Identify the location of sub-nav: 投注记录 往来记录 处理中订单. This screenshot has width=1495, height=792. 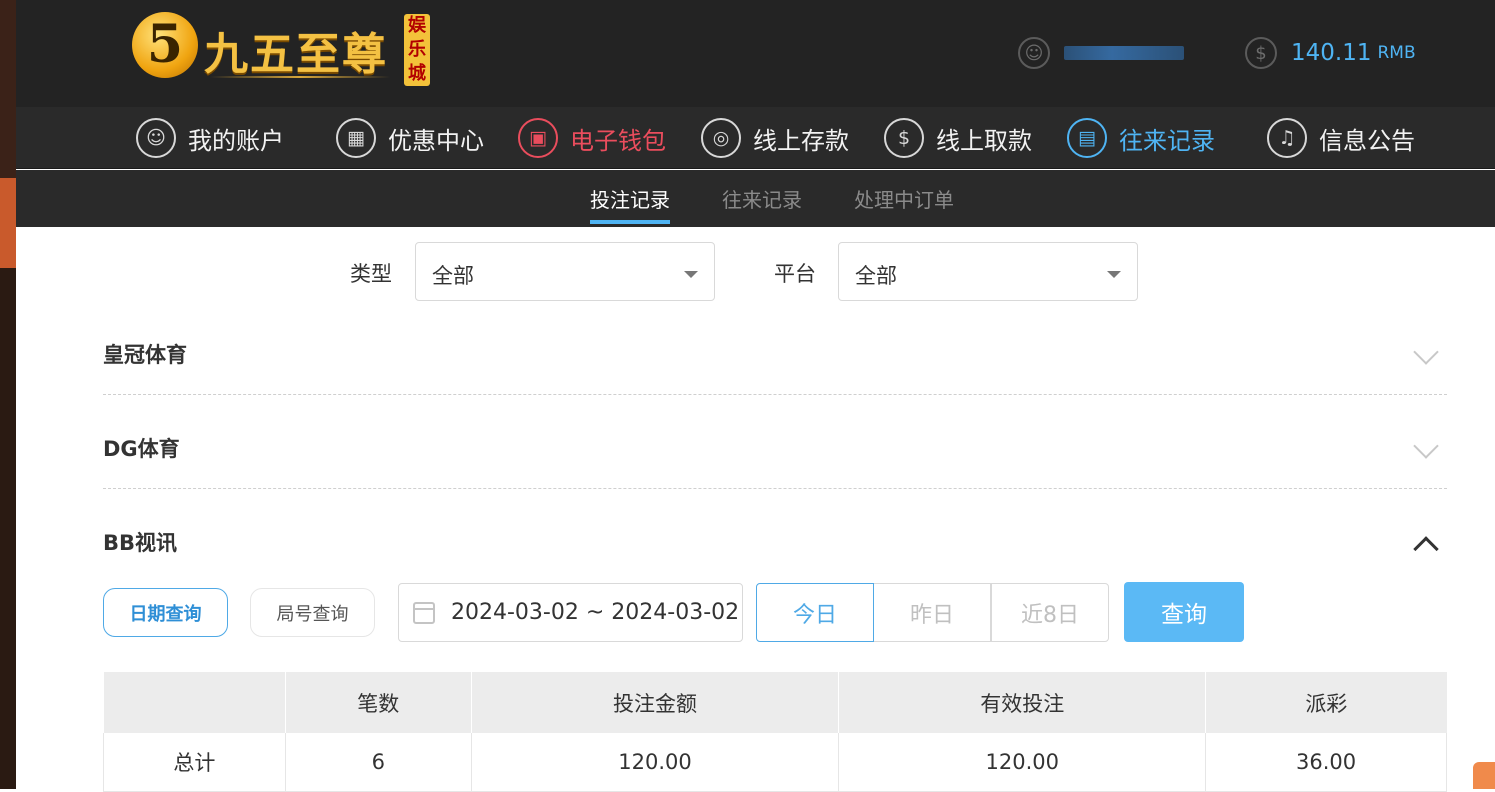
(755, 198).